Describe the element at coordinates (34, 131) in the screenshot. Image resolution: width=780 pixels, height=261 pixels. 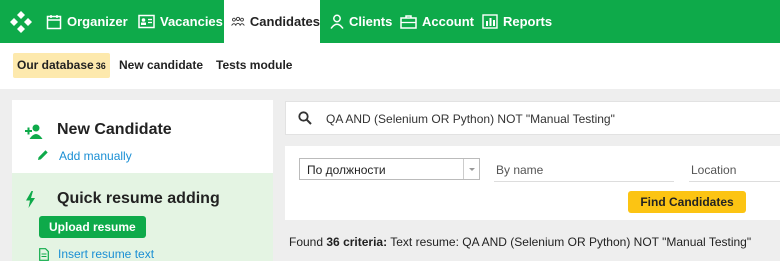
I see `add-user-icon` at that location.